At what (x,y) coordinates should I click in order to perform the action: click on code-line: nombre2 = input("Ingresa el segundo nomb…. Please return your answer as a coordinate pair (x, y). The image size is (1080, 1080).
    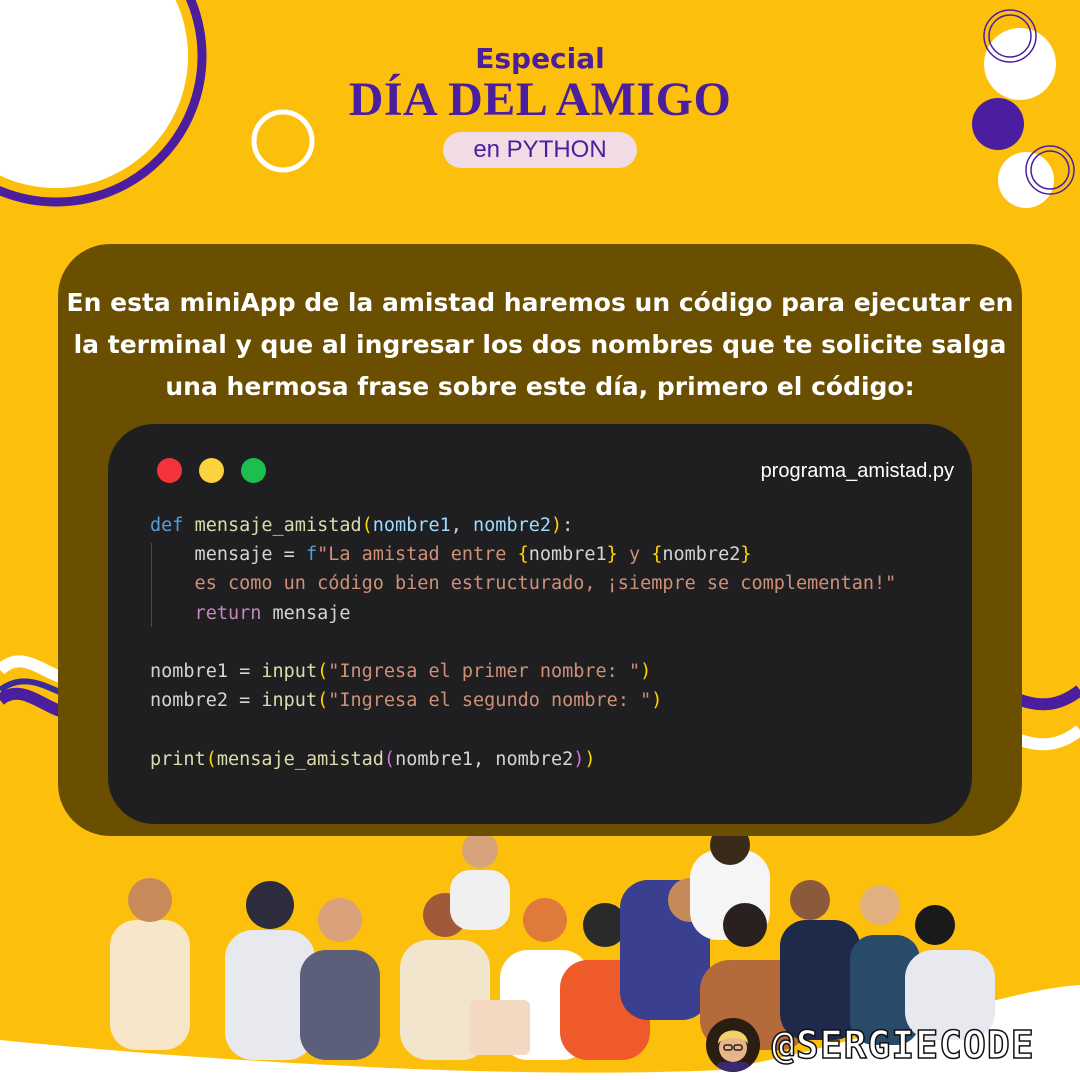
    Looking at the image, I should click on (523, 700).